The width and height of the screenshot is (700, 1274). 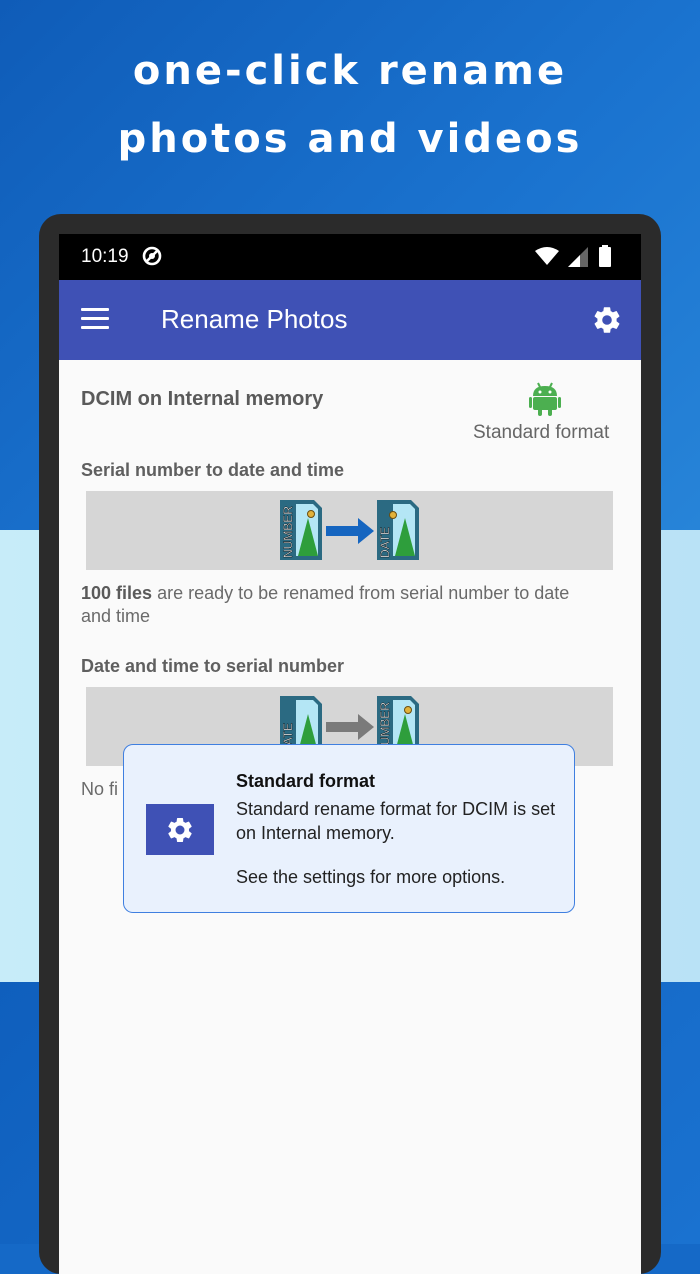 What do you see at coordinates (350, 320) in the screenshot?
I see `app-bar: Rename Photos` at bounding box center [350, 320].